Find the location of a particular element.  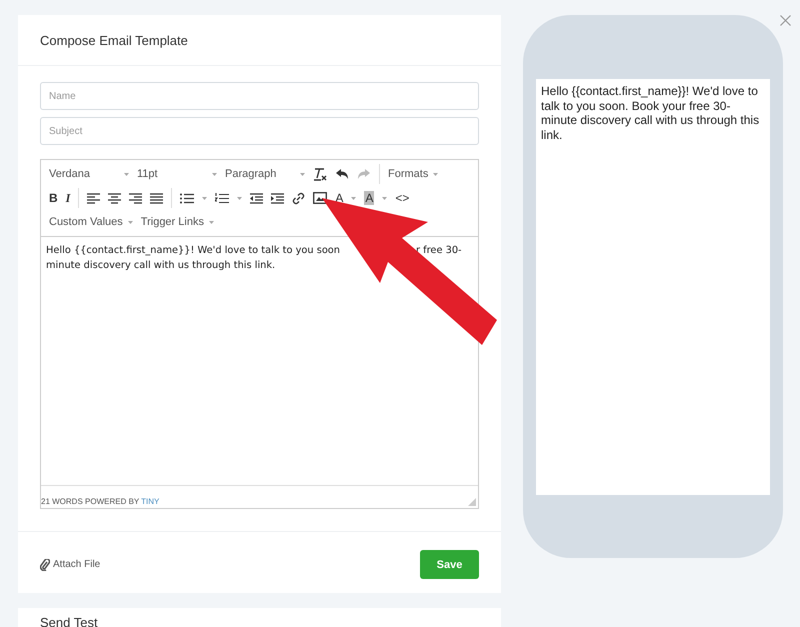

close-icon is located at coordinates (785, 20).